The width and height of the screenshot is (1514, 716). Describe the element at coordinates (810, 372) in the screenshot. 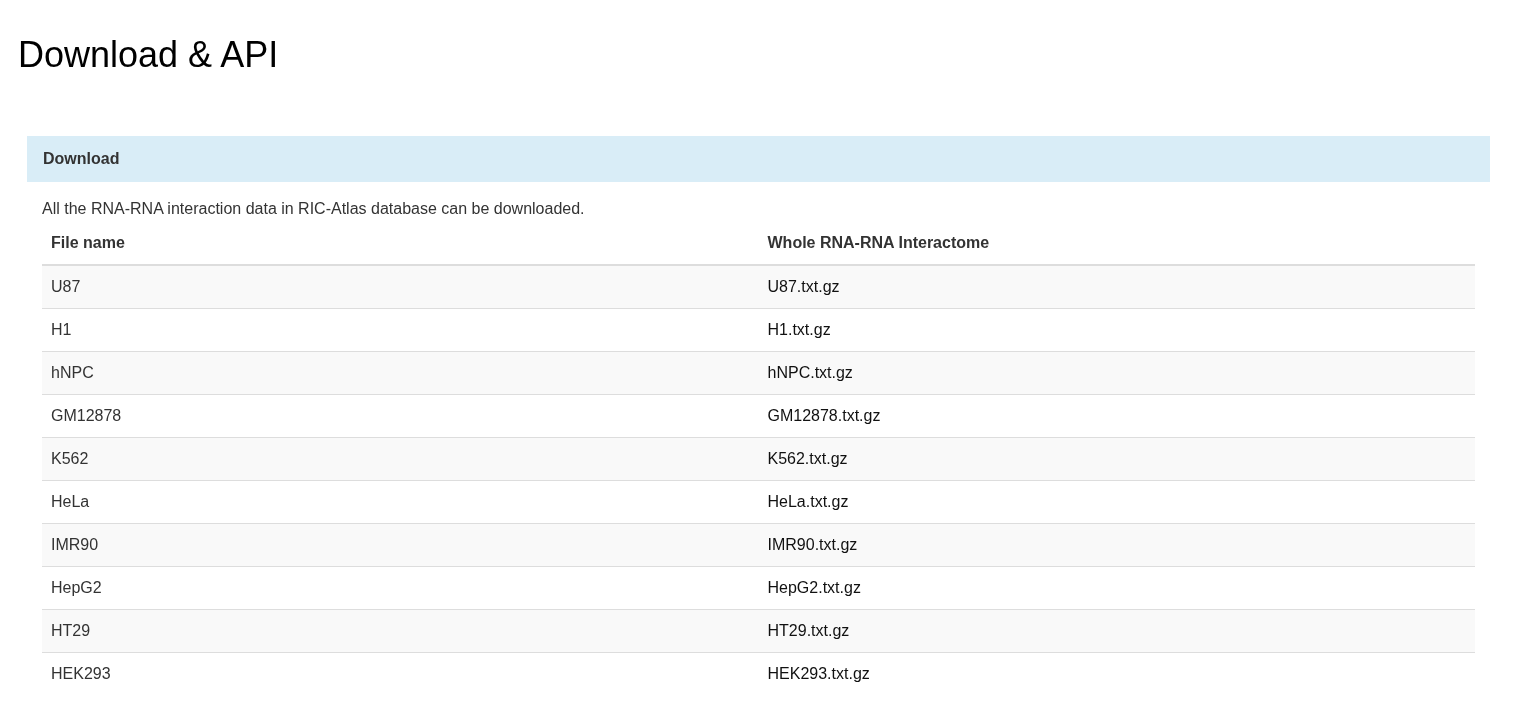

I see `download-link: hNPC.txt.gz` at that location.